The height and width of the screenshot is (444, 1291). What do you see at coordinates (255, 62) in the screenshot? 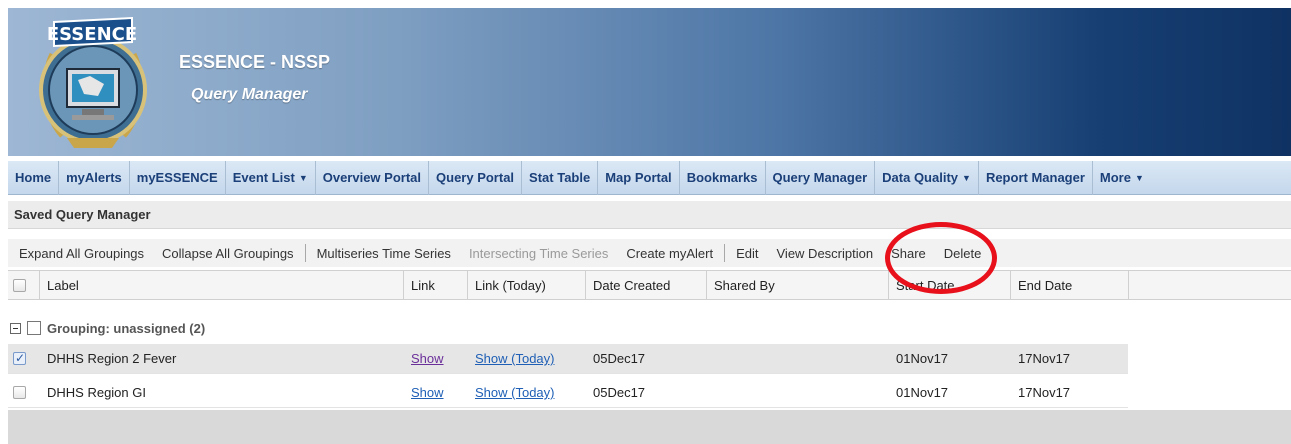
I see `app-title: ESSENCE - NSSP` at bounding box center [255, 62].